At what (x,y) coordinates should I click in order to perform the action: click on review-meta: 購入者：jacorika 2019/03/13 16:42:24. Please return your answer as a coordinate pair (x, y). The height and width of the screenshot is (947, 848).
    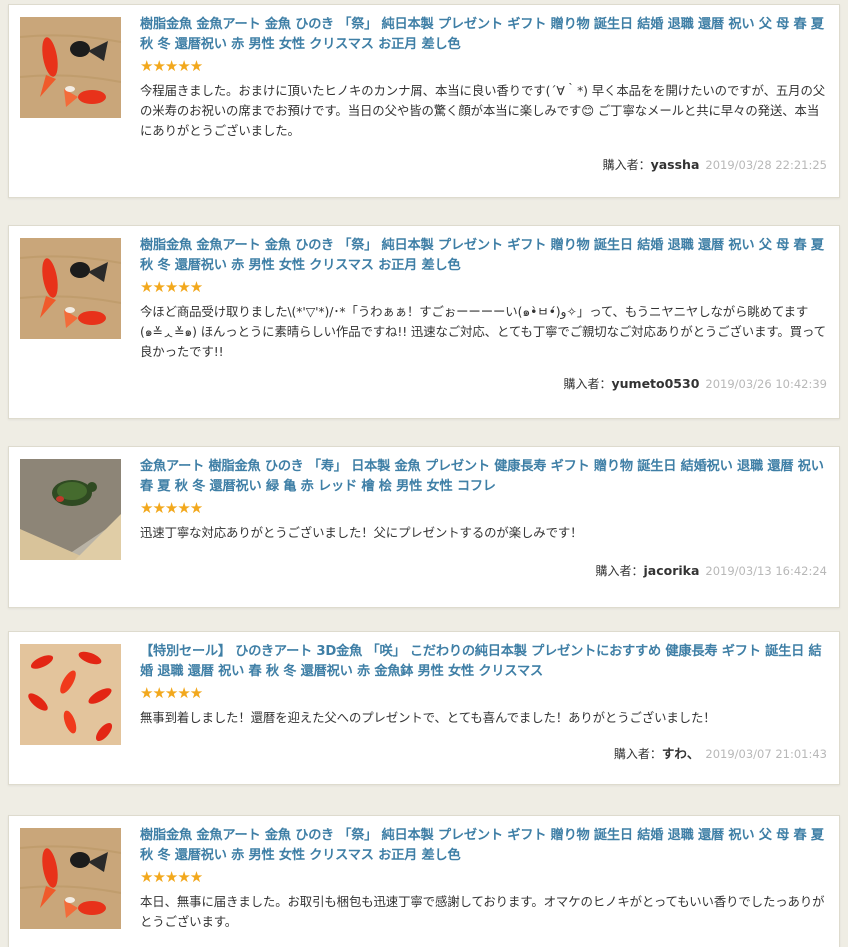
    Looking at the image, I should click on (711, 571).